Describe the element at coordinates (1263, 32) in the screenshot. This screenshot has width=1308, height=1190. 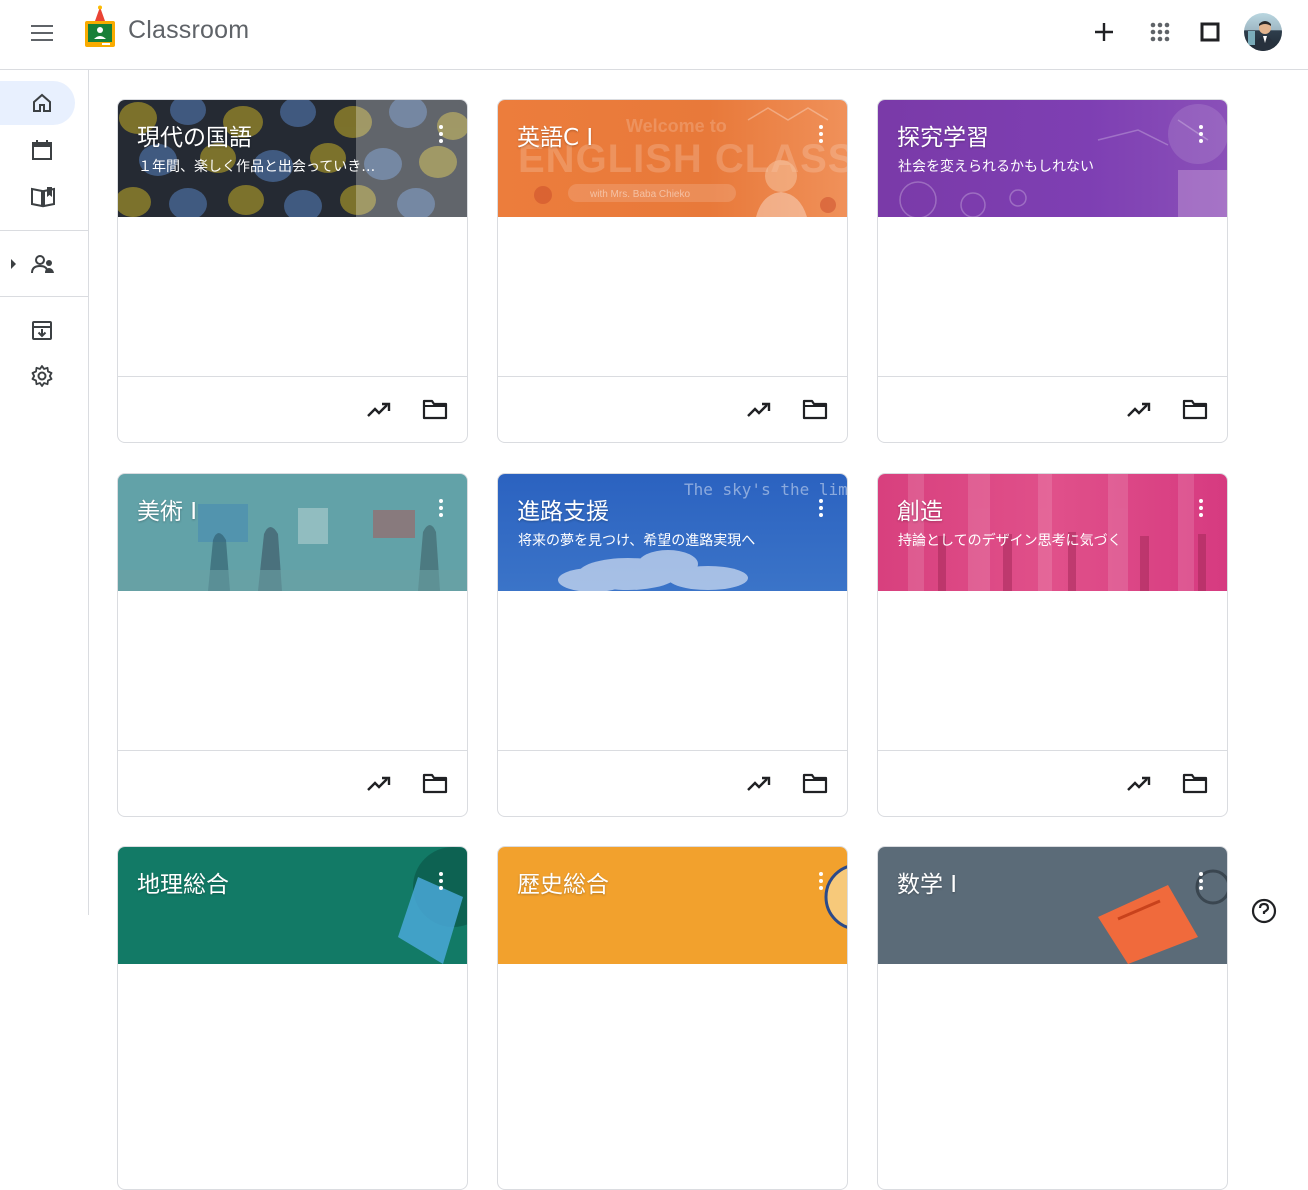
I see `avatar` at that location.